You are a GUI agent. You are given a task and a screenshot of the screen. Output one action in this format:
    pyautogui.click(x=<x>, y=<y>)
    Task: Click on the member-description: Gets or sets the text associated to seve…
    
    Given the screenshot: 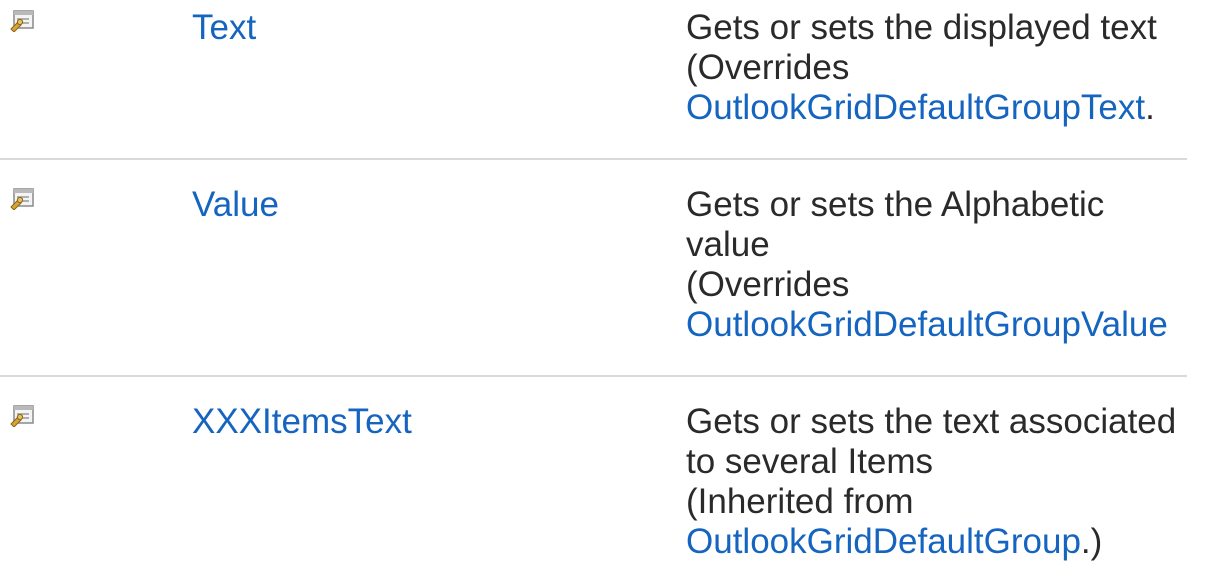 What is the action you would take?
    pyautogui.click(x=941, y=482)
    